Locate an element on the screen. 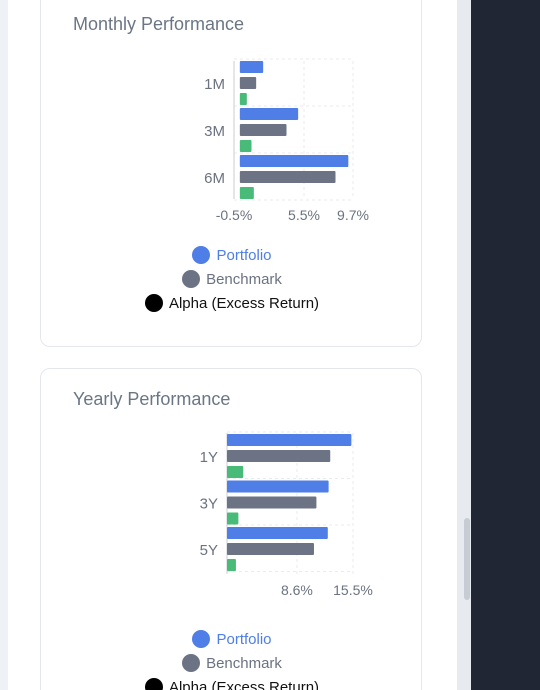 The height and width of the screenshot is (690, 540). category-tick-label: 3M is located at coordinates (214, 131).